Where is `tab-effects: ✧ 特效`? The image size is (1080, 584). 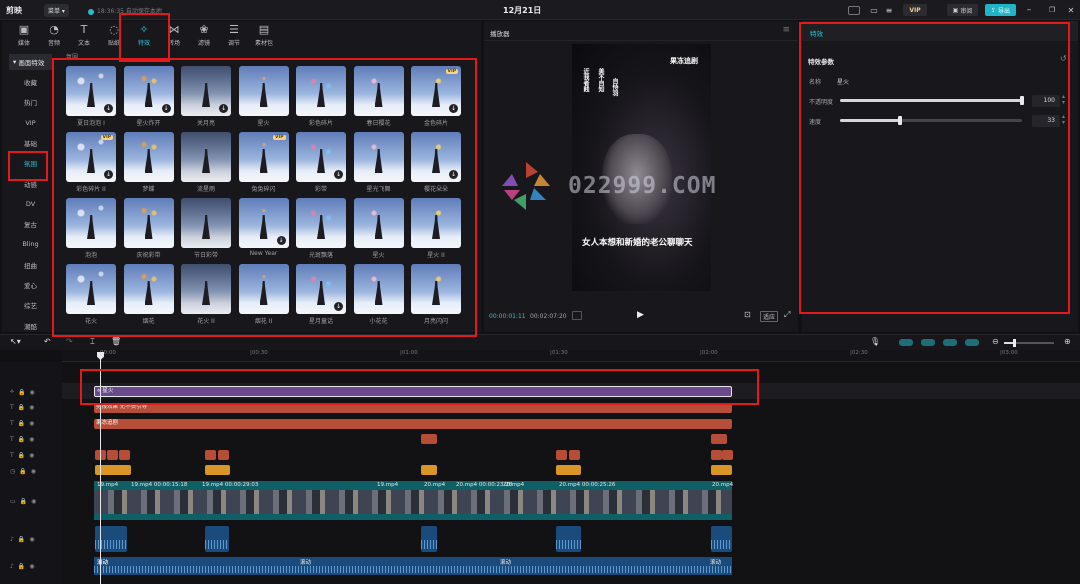 tab-effects: ✧ 特效 is located at coordinates (144, 35).